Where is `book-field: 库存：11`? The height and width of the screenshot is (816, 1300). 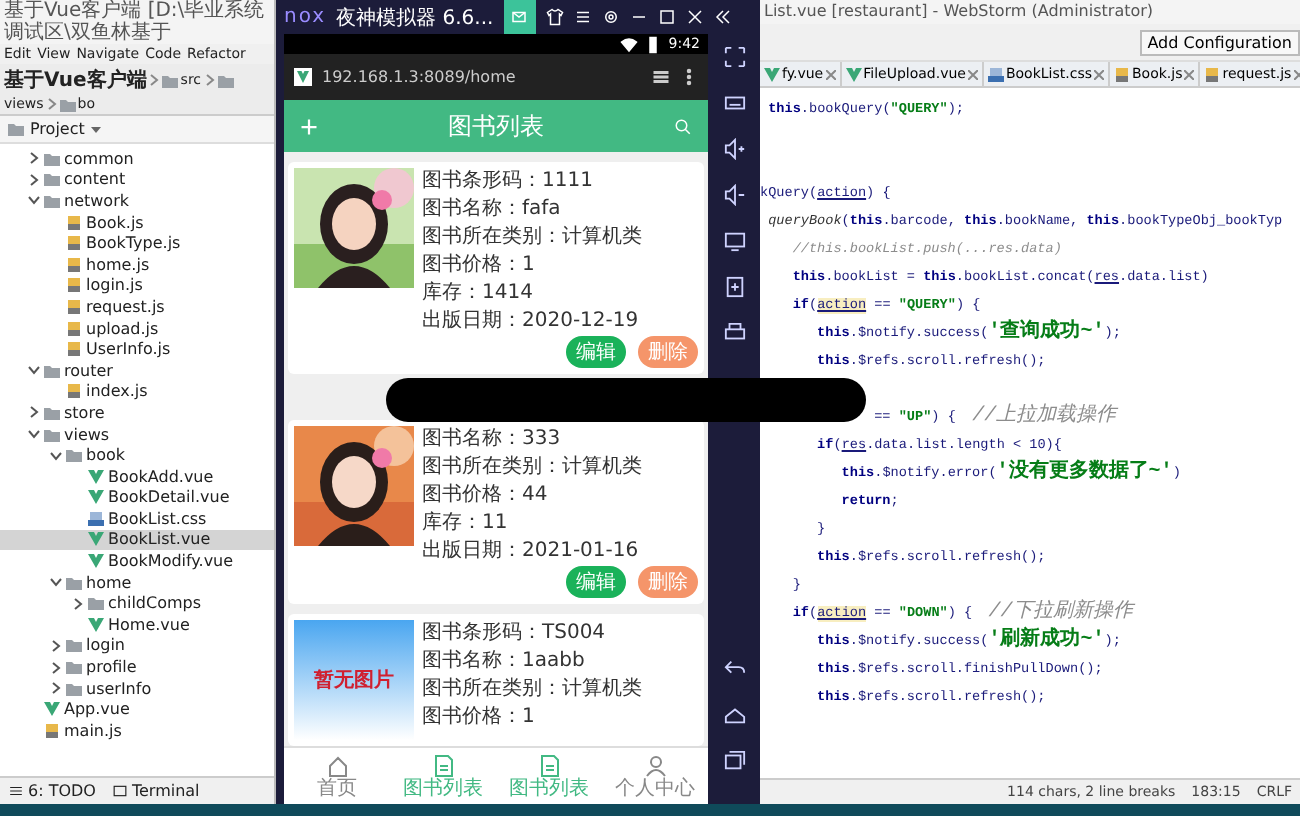 book-field: 库存：11 is located at coordinates (532, 524).